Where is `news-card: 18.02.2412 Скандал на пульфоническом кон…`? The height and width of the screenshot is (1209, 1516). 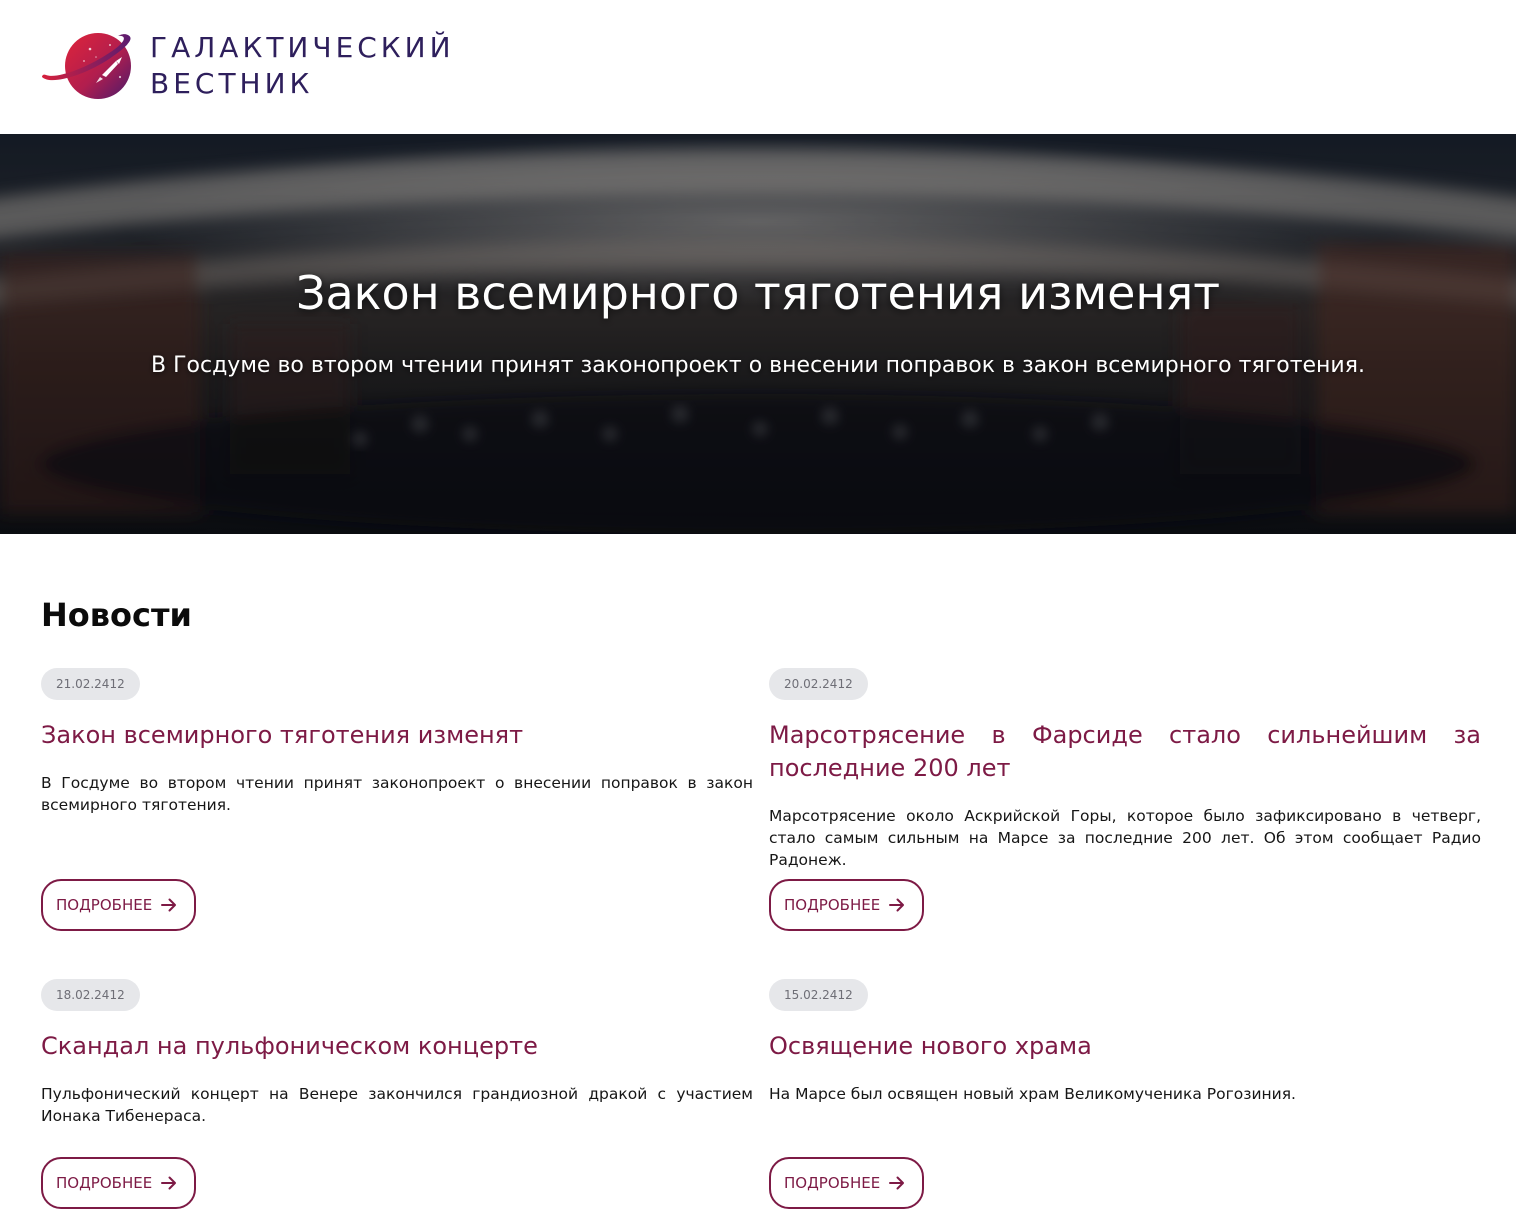
news-card: 18.02.2412 Скандал на пульфоническом кон… is located at coordinates (397, 1094).